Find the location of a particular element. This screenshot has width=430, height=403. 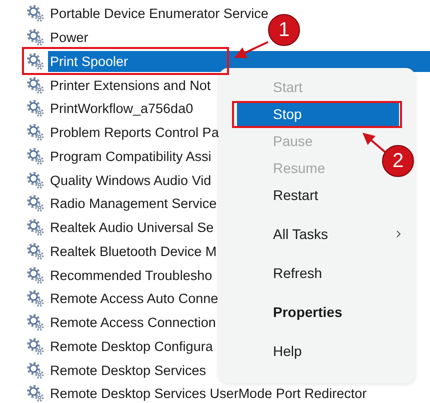

service-name: Portable Device Enumerator Service is located at coordinates (159, 13).